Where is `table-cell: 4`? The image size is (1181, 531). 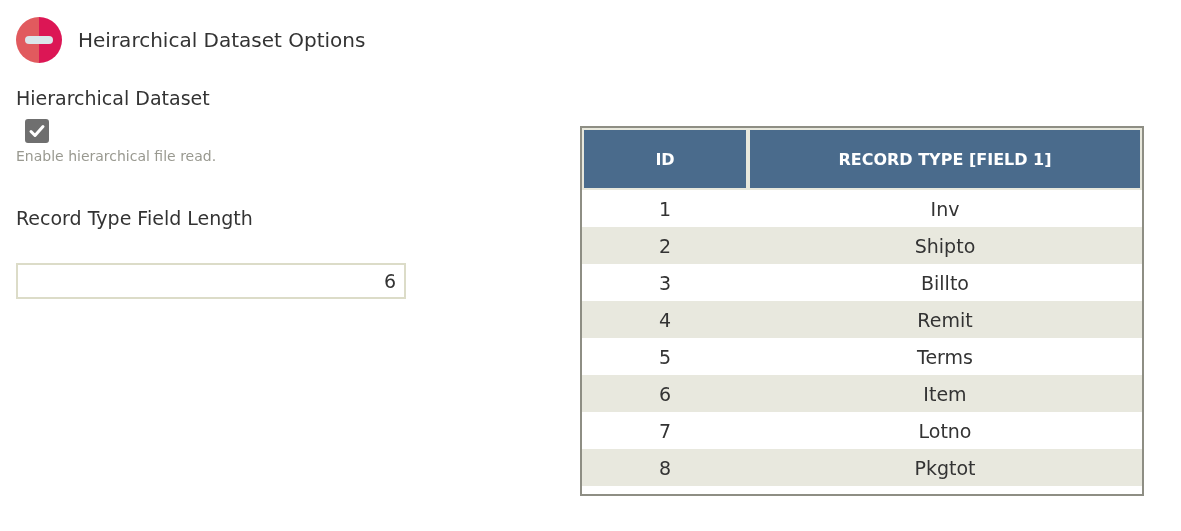
table-cell: 4 is located at coordinates (665, 319).